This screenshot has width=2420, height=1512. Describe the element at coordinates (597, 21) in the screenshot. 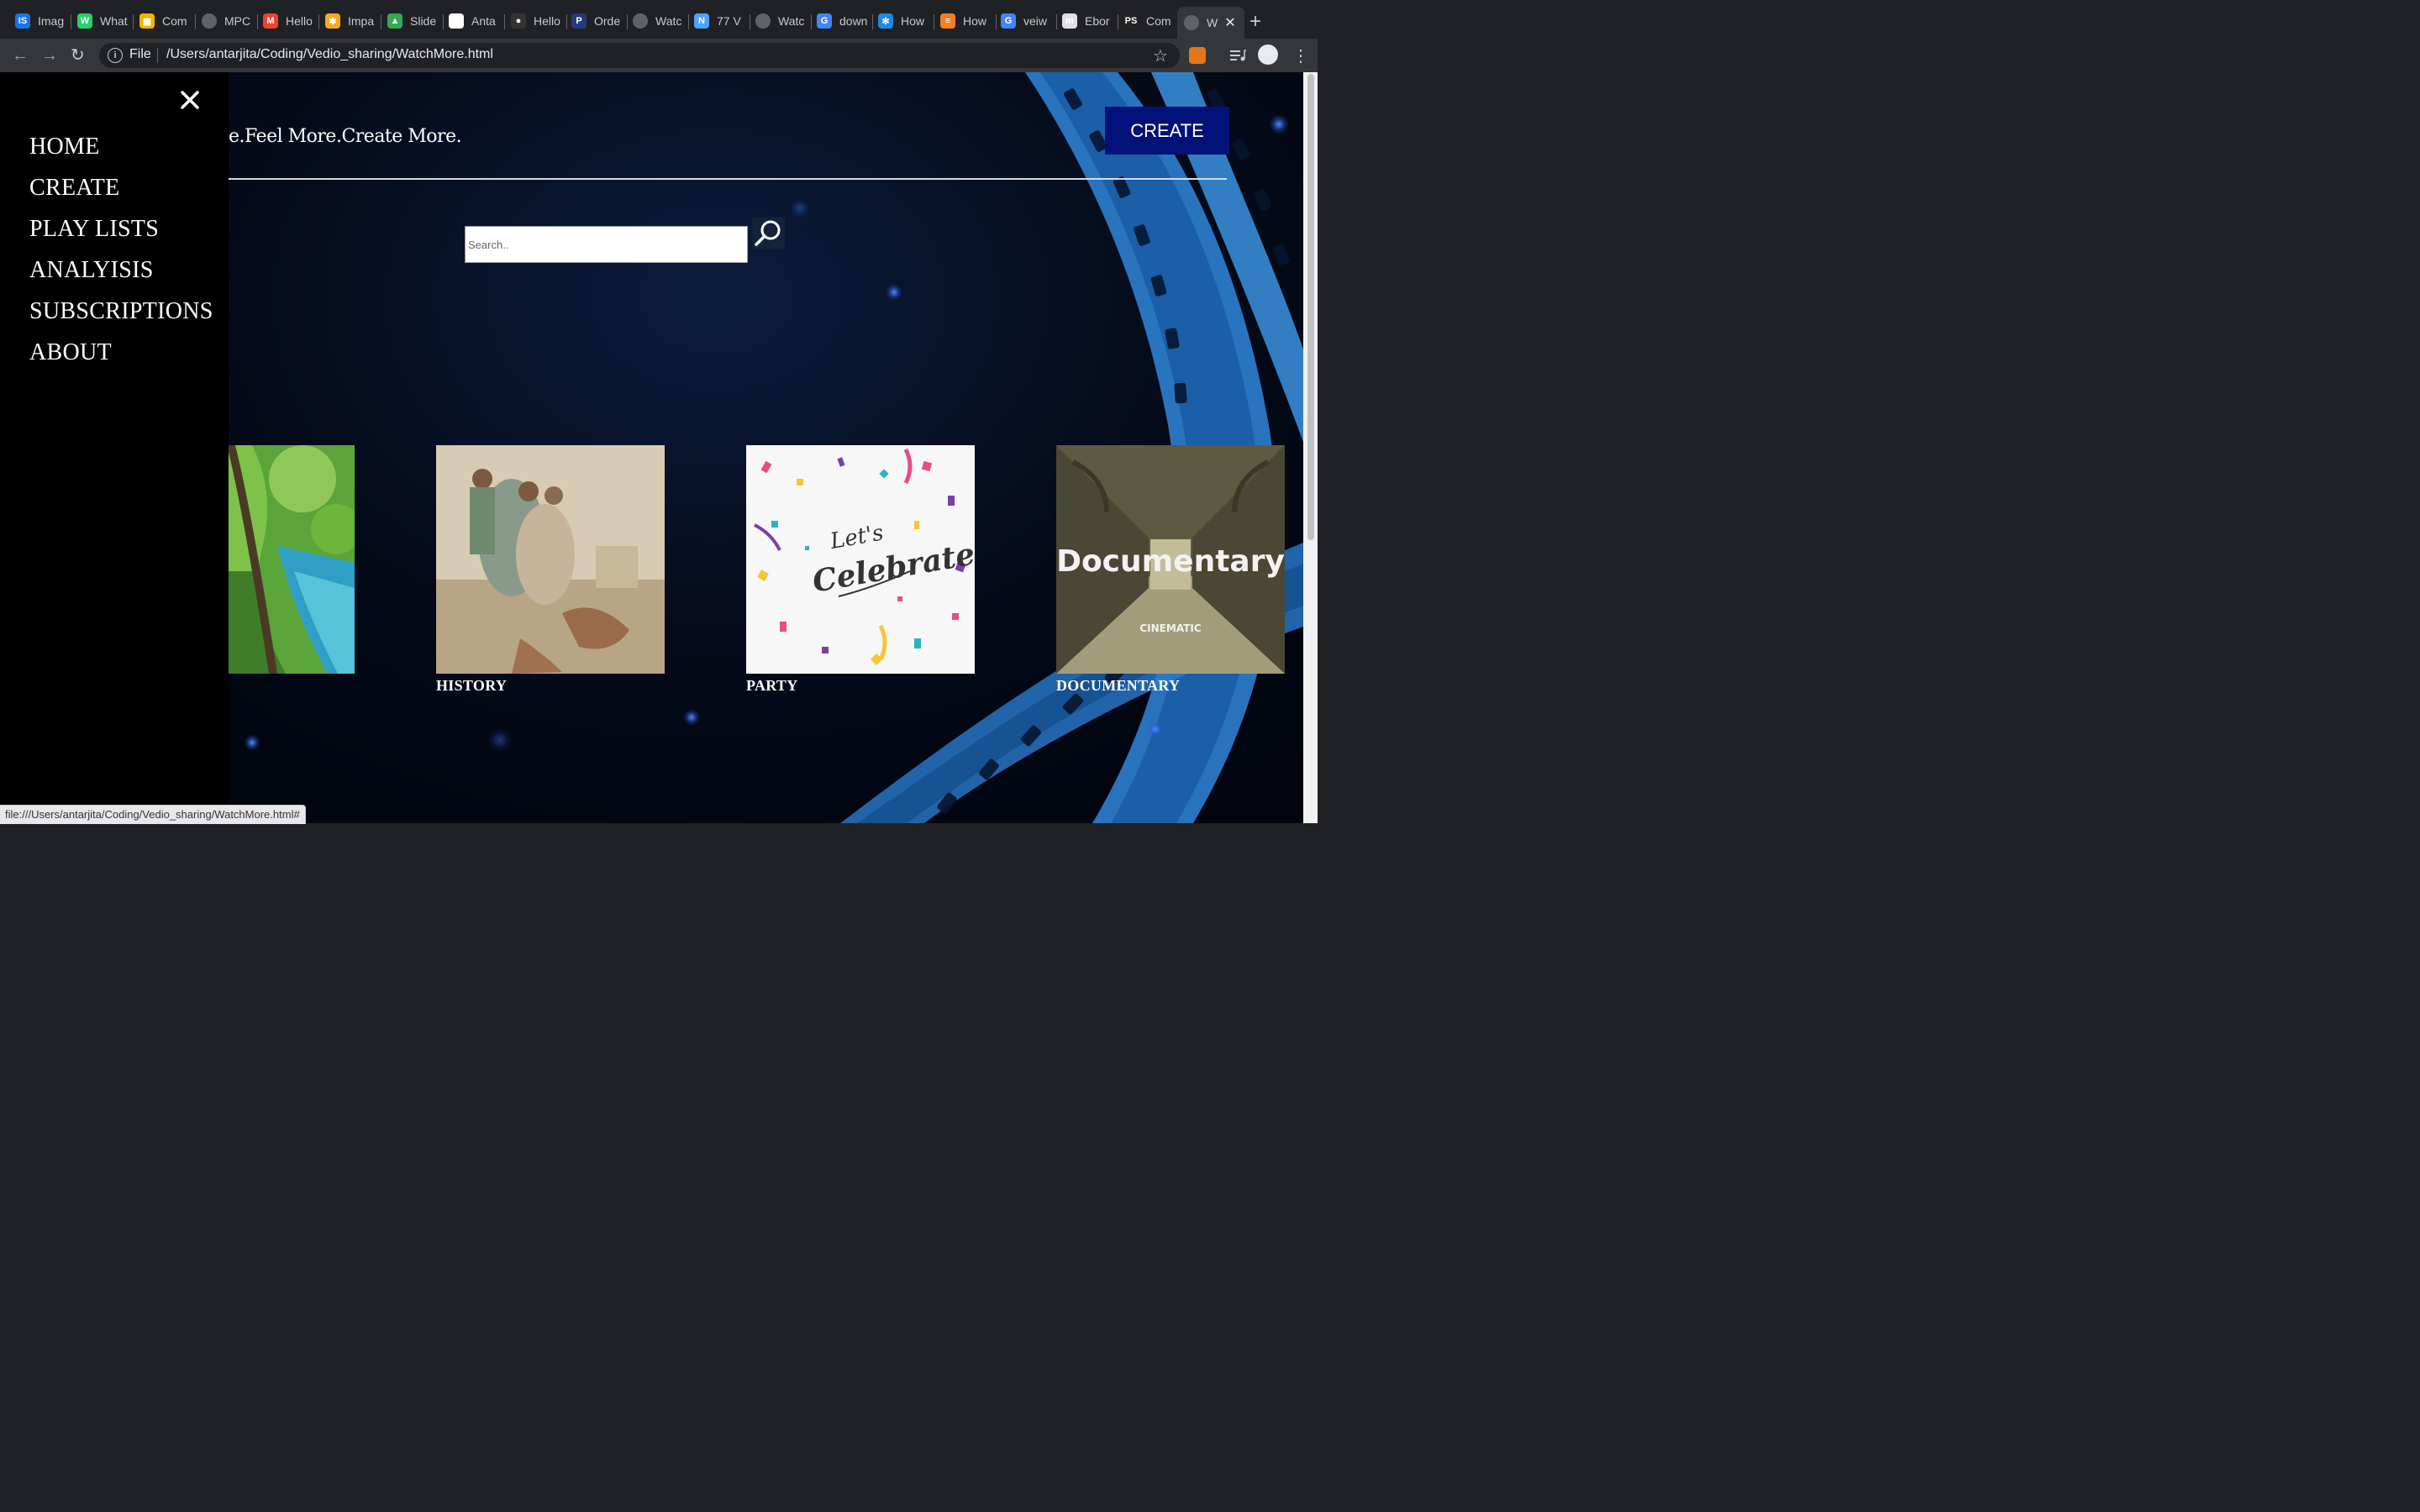

I see `browser-tab: P Orde` at that location.